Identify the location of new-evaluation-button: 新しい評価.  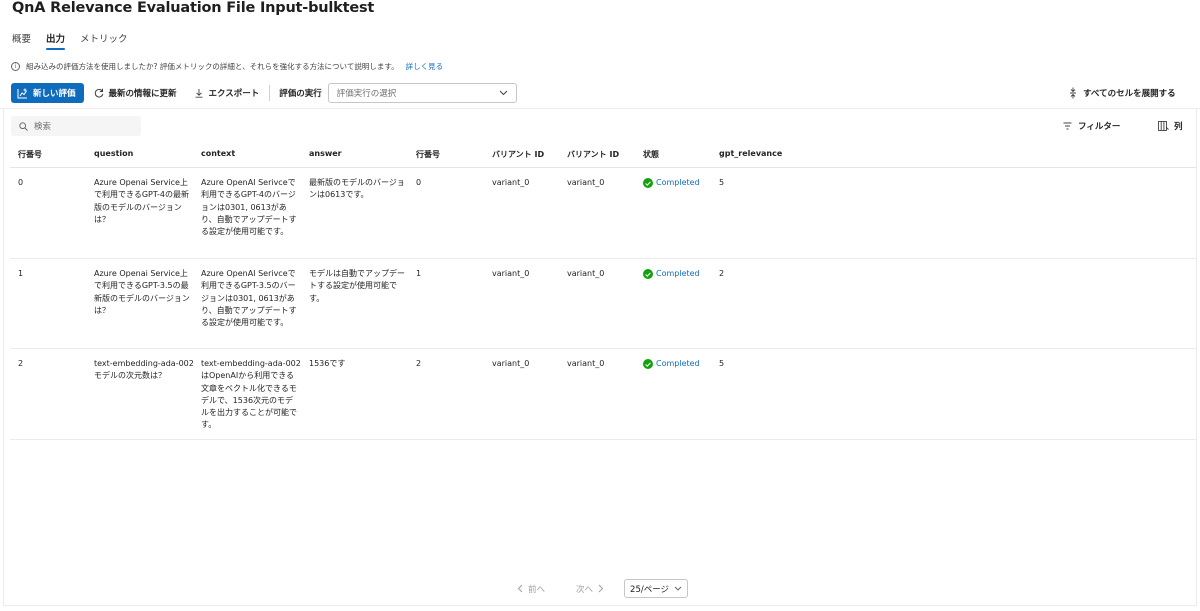
(47, 93).